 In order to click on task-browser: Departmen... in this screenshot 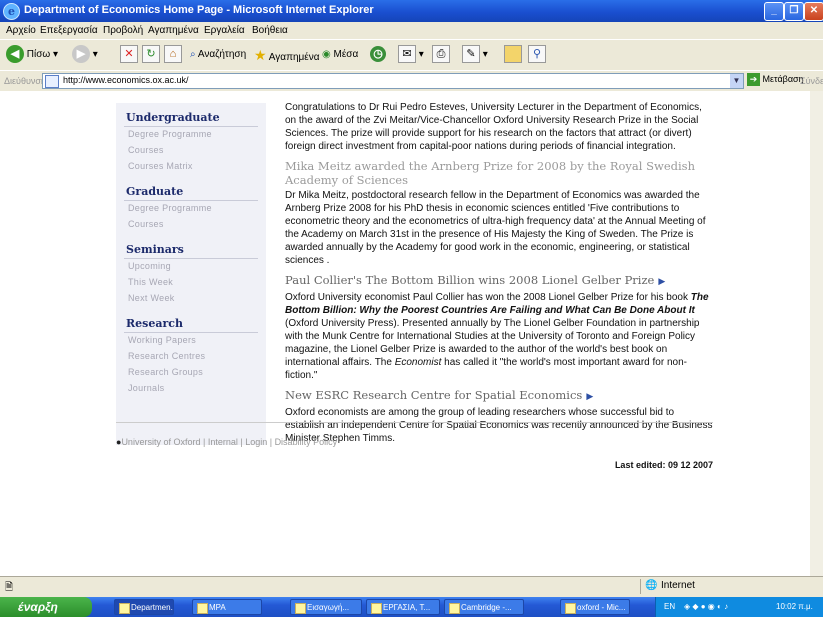, I will do `click(144, 607)`.